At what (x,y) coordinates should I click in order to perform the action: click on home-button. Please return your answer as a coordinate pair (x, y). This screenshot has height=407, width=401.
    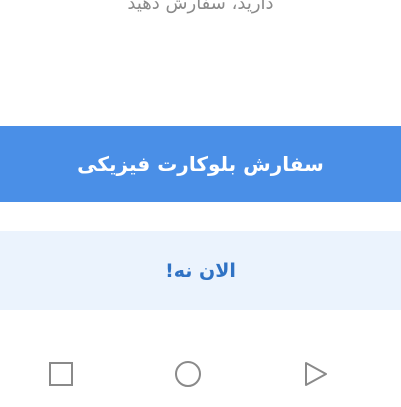
    Looking at the image, I should click on (188, 374).